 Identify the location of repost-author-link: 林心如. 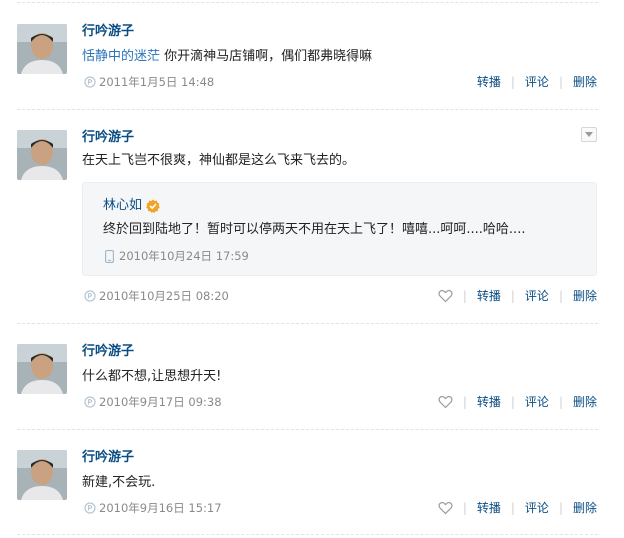
(131, 206).